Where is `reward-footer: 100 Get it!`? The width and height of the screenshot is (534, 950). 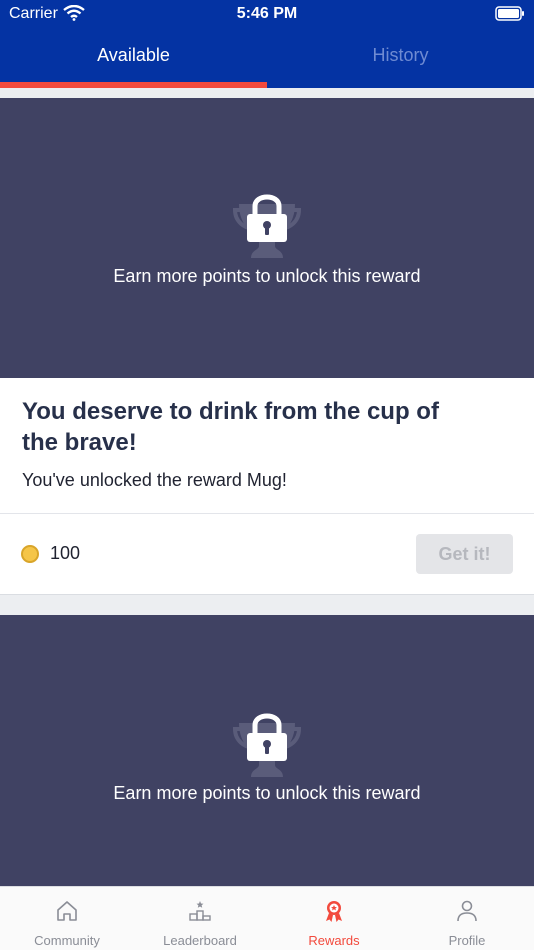 reward-footer: 100 Get it! is located at coordinates (267, 554).